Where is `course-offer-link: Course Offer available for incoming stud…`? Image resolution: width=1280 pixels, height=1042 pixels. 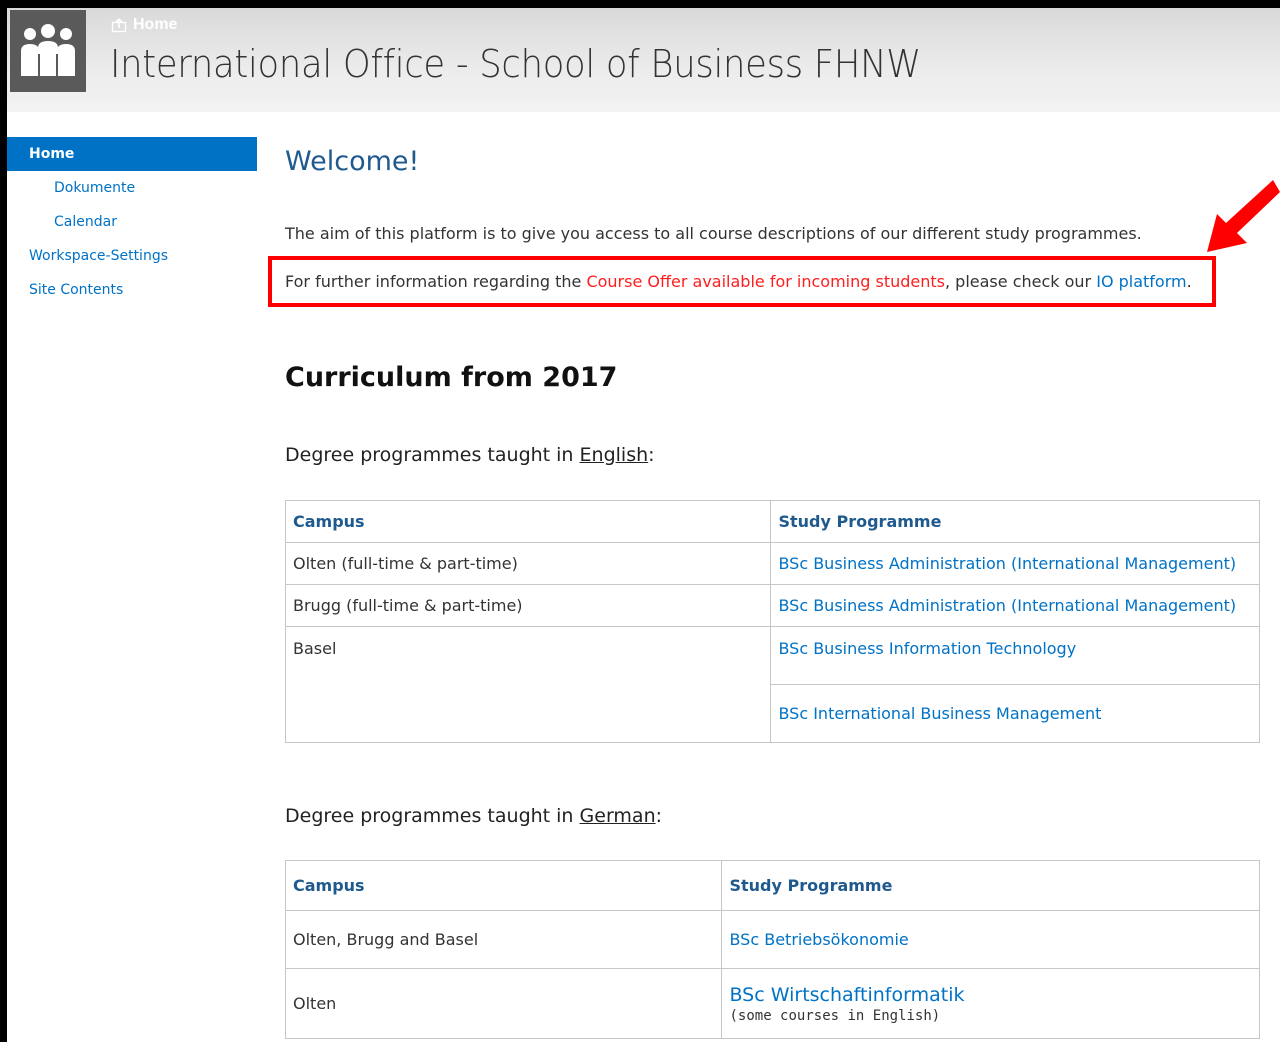 course-offer-link: Course Offer available for incoming stud… is located at coordinates (765, 281).